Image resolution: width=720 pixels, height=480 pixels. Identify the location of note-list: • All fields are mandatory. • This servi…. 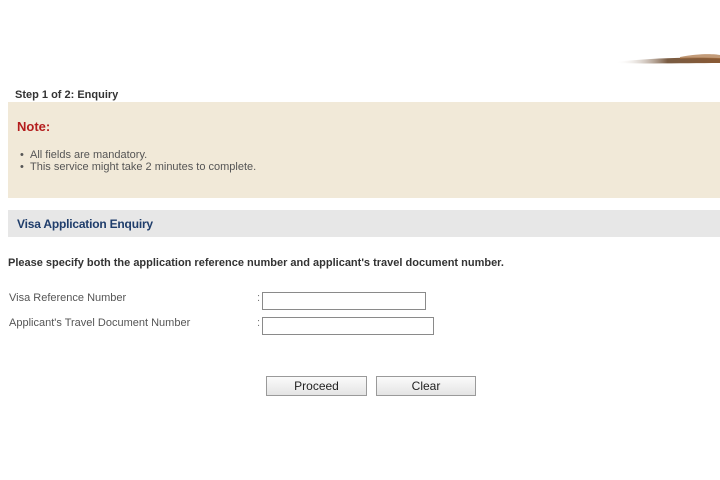
(137, 161).